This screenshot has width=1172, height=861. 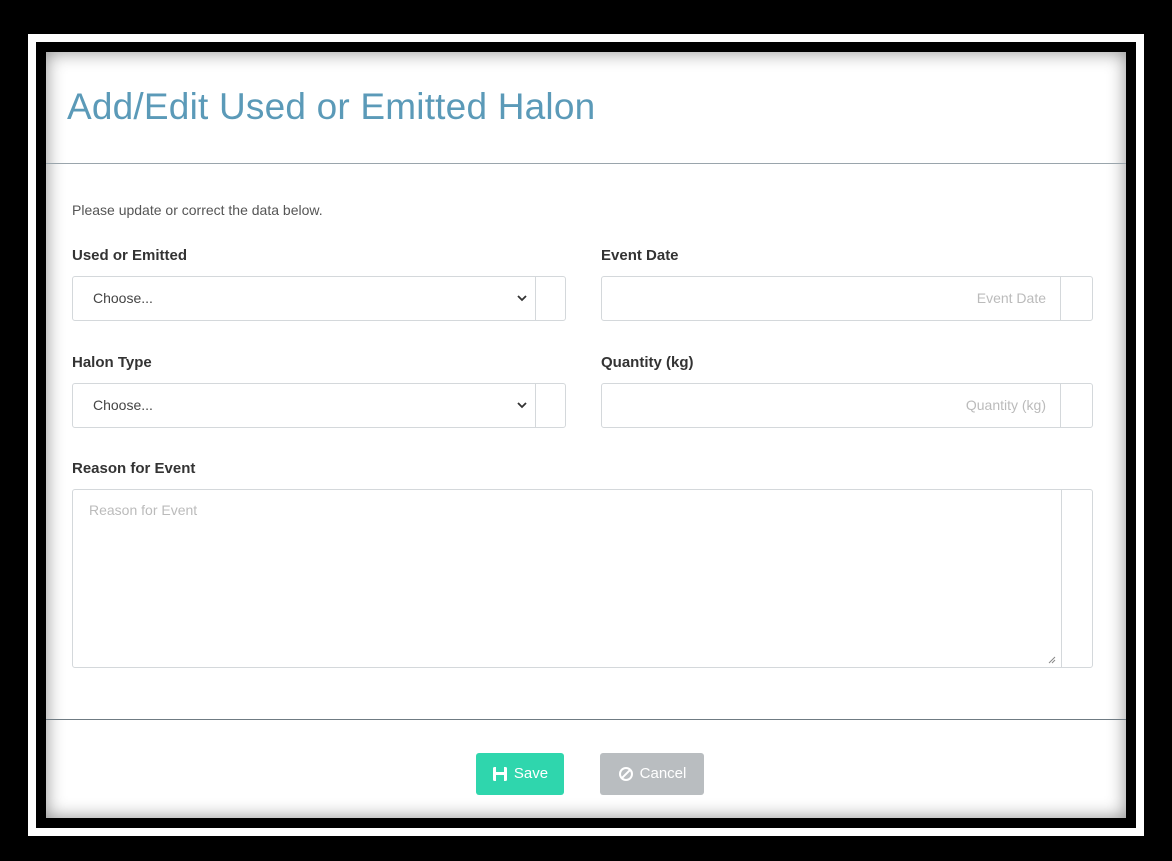 What do you see at coordinates (197, 210) in the screenshot?
I see `intro-text: Please update or correct the data below.` at bounding box center [197, 210].